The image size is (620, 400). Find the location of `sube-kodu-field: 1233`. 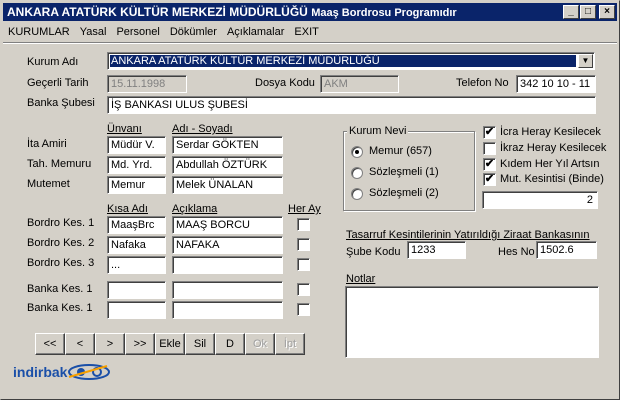

sube-kodu-field: 1233 is located at coordinates (436, 250).